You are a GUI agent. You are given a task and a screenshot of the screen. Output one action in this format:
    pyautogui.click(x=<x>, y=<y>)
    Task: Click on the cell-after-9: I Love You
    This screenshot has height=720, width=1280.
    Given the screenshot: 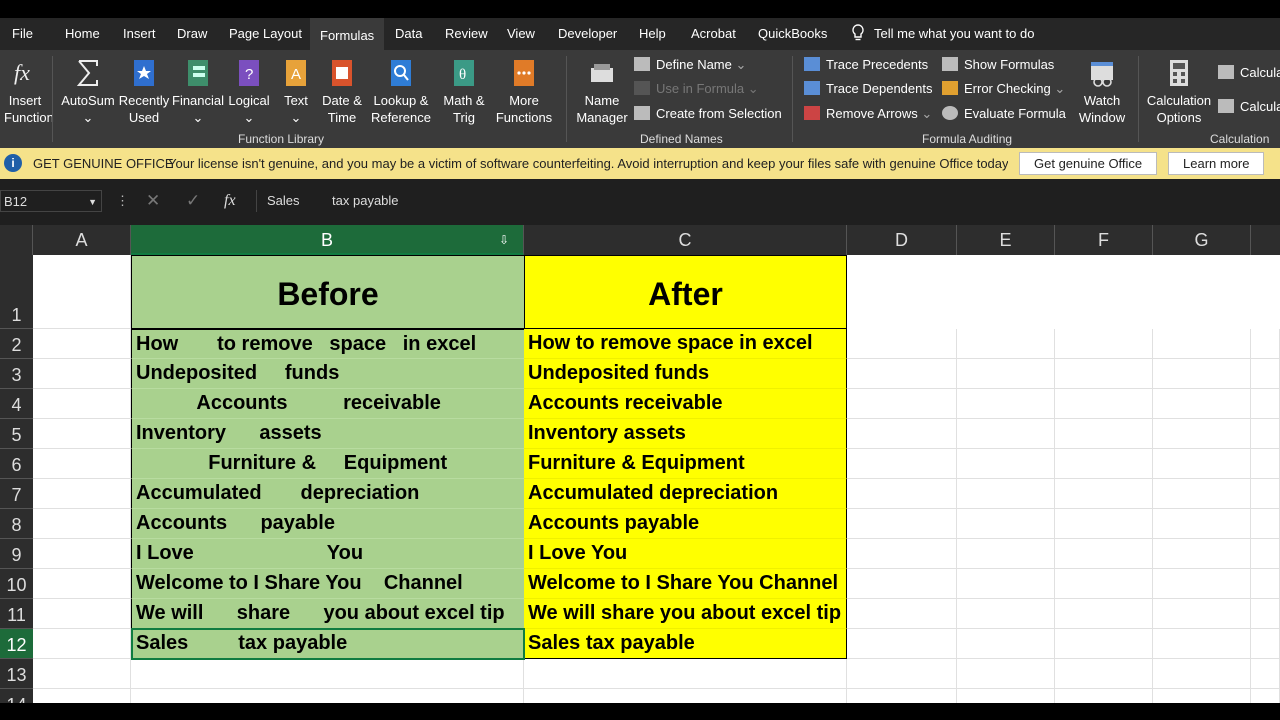 What is the action you would take?
    pyautogui.click(x=685, y=554)
    